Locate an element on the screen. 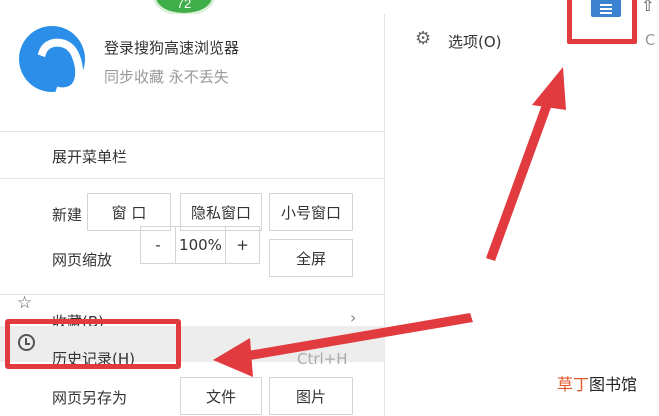 Image resolution: width=659 pixels, height=416 pixels. watermark-part1: 草丁 is located at coordinates (573, 384).